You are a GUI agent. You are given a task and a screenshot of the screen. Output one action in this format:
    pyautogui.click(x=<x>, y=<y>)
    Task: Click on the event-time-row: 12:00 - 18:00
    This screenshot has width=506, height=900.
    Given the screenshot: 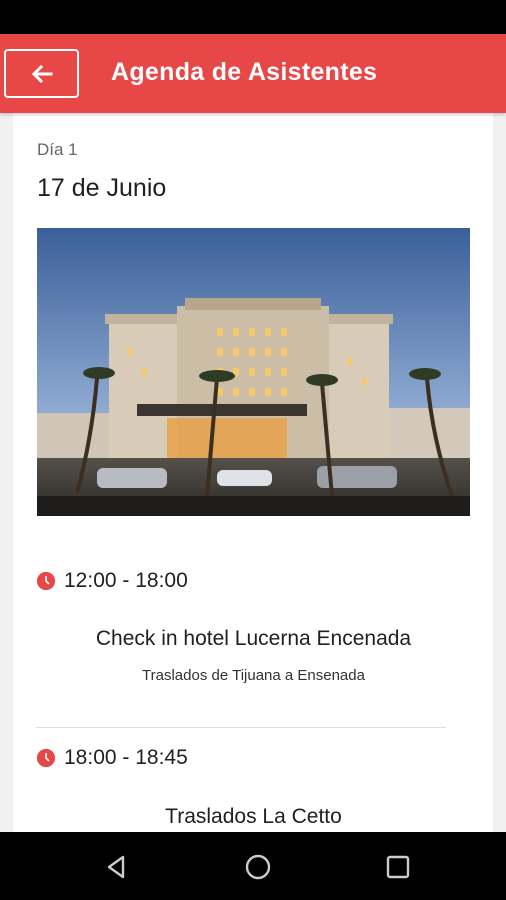 What is the action you would take?
    pyautogui.click(x=112, y=581)
    